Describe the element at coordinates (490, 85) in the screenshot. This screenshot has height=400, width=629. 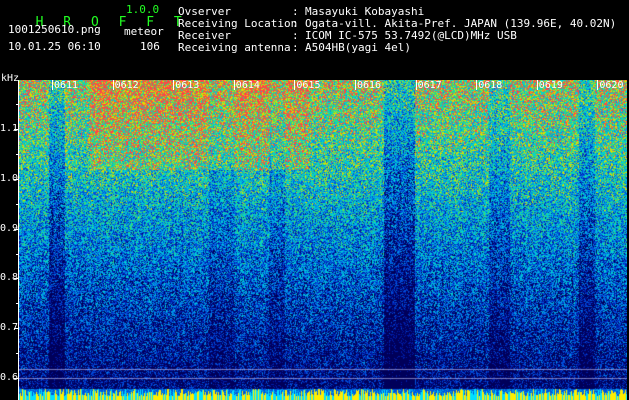
I see `time-tick-label: 0618` at that location.